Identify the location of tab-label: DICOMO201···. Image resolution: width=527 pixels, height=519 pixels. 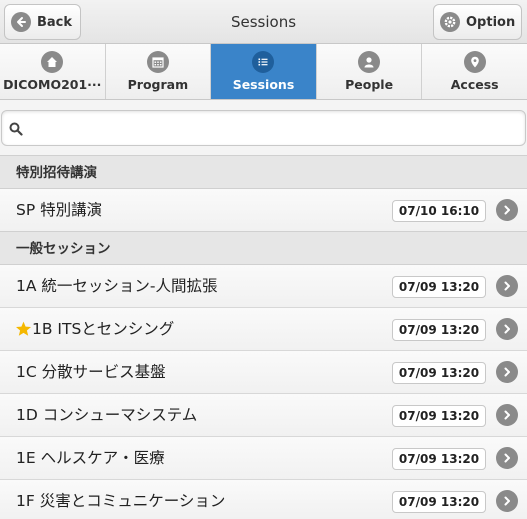
(52, 84).